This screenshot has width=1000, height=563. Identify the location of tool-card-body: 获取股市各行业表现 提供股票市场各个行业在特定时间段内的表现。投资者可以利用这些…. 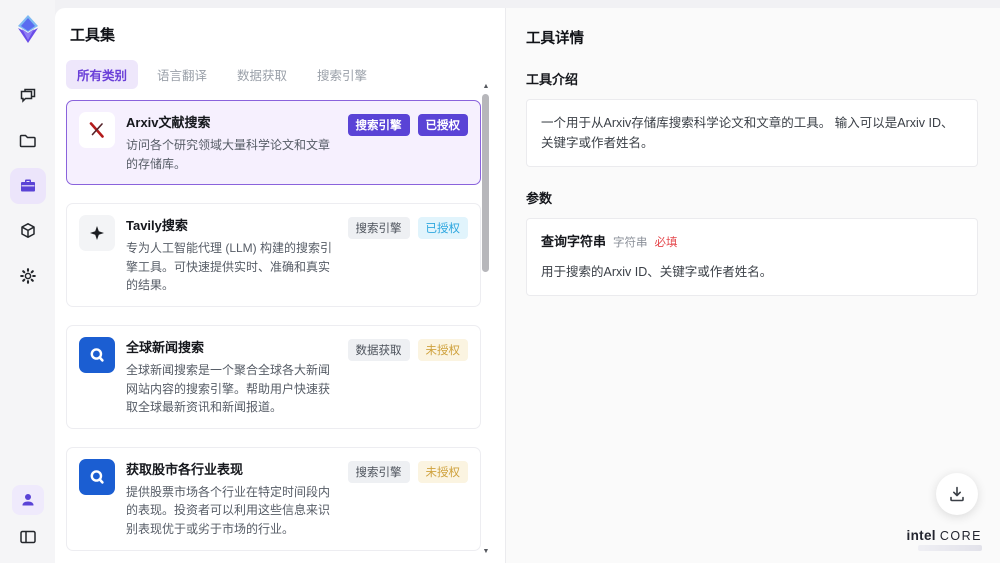
(237, 499).